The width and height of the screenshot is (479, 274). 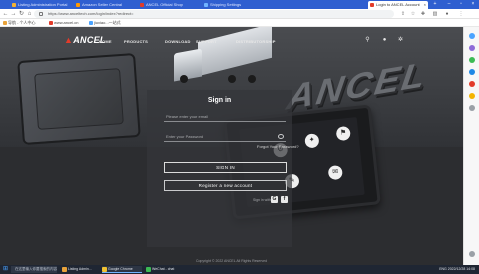 I want to click on new-tab-button: +, so click(x=435, y=4).